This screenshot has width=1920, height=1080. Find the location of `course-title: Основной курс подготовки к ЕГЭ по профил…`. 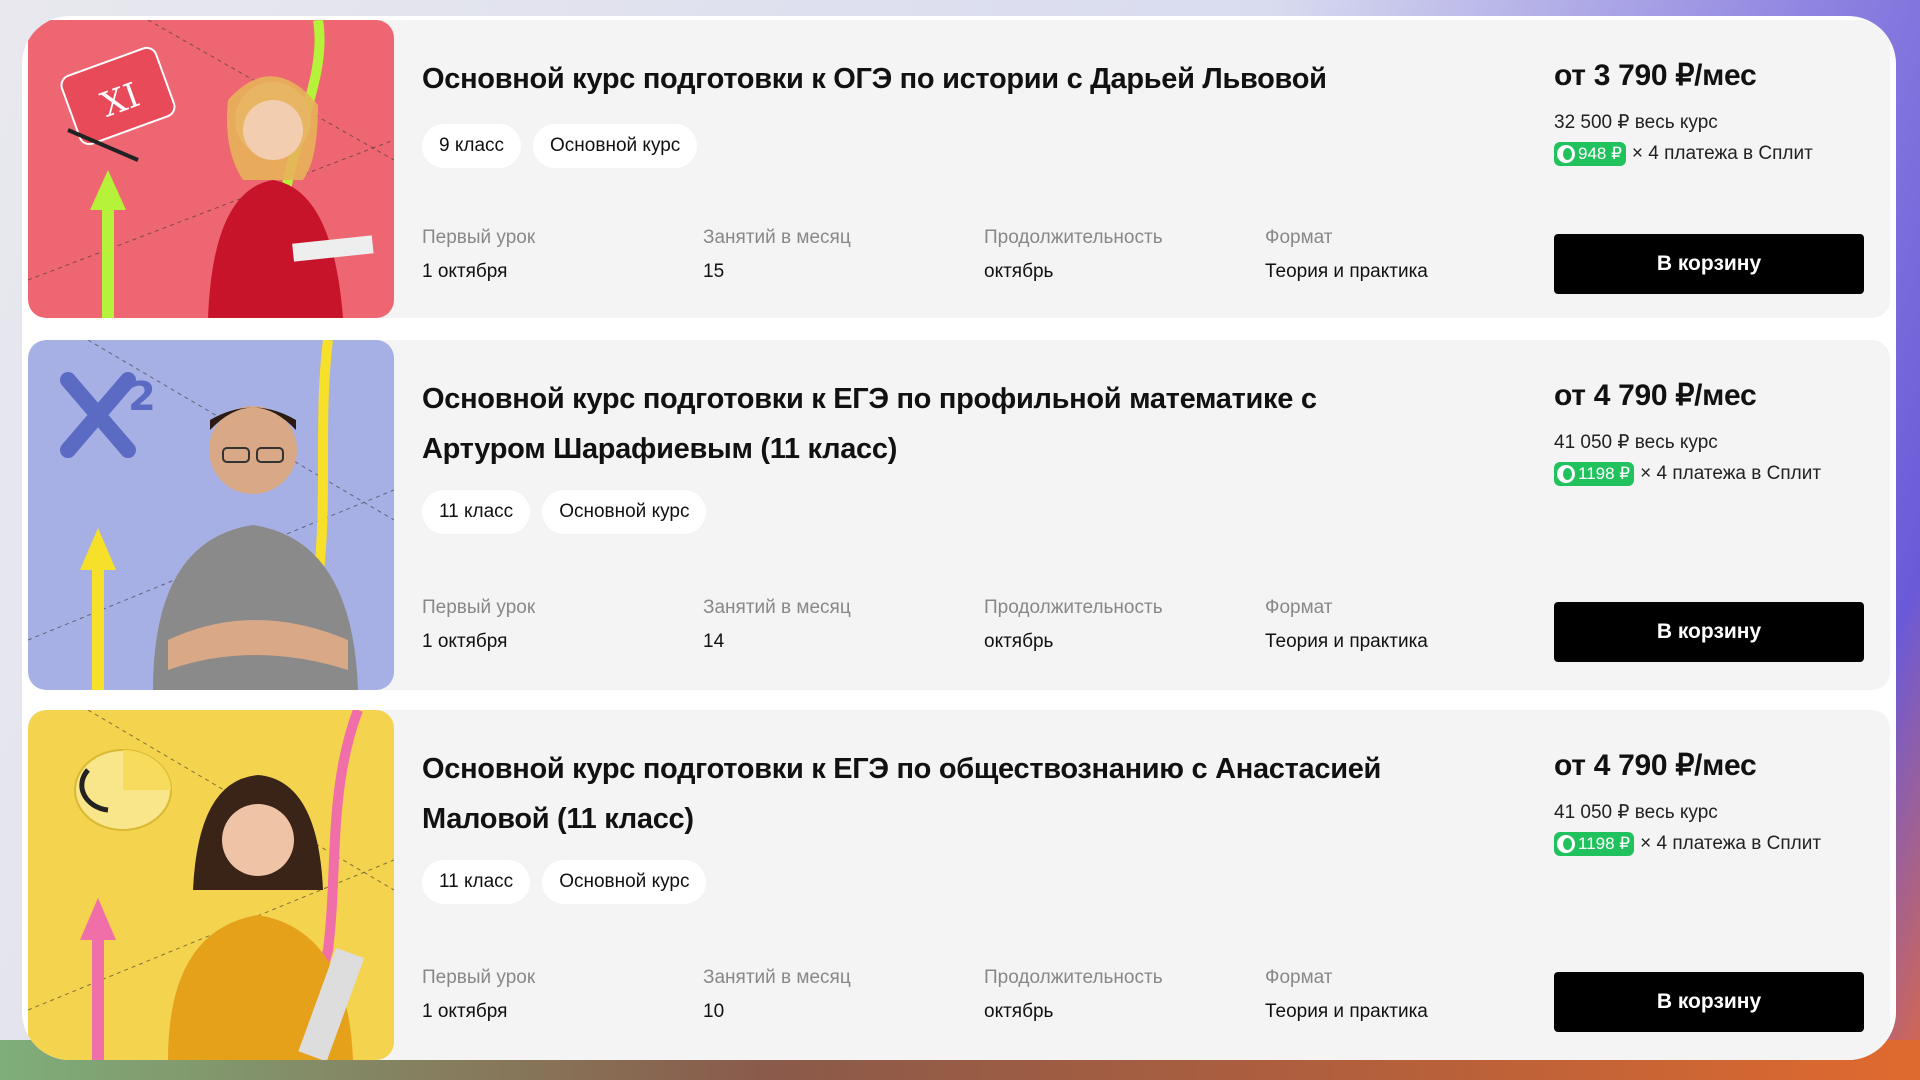

course-title: Основной курс подготовки к ЕГЭ по профил… is located at coordinates (922, 424).